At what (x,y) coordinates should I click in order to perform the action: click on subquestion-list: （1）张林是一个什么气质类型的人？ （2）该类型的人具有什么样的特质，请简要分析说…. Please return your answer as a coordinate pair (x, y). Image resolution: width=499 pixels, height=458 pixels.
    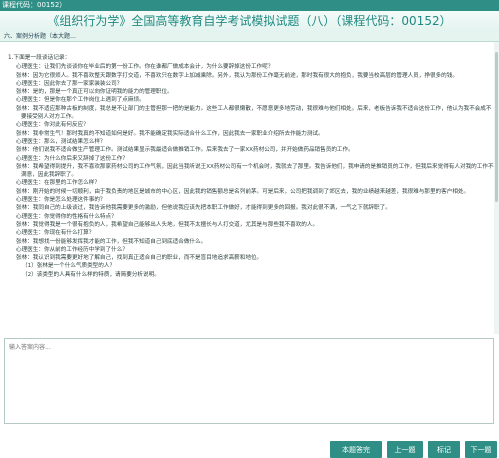
    Looking at the image, I should click on (251, 270).